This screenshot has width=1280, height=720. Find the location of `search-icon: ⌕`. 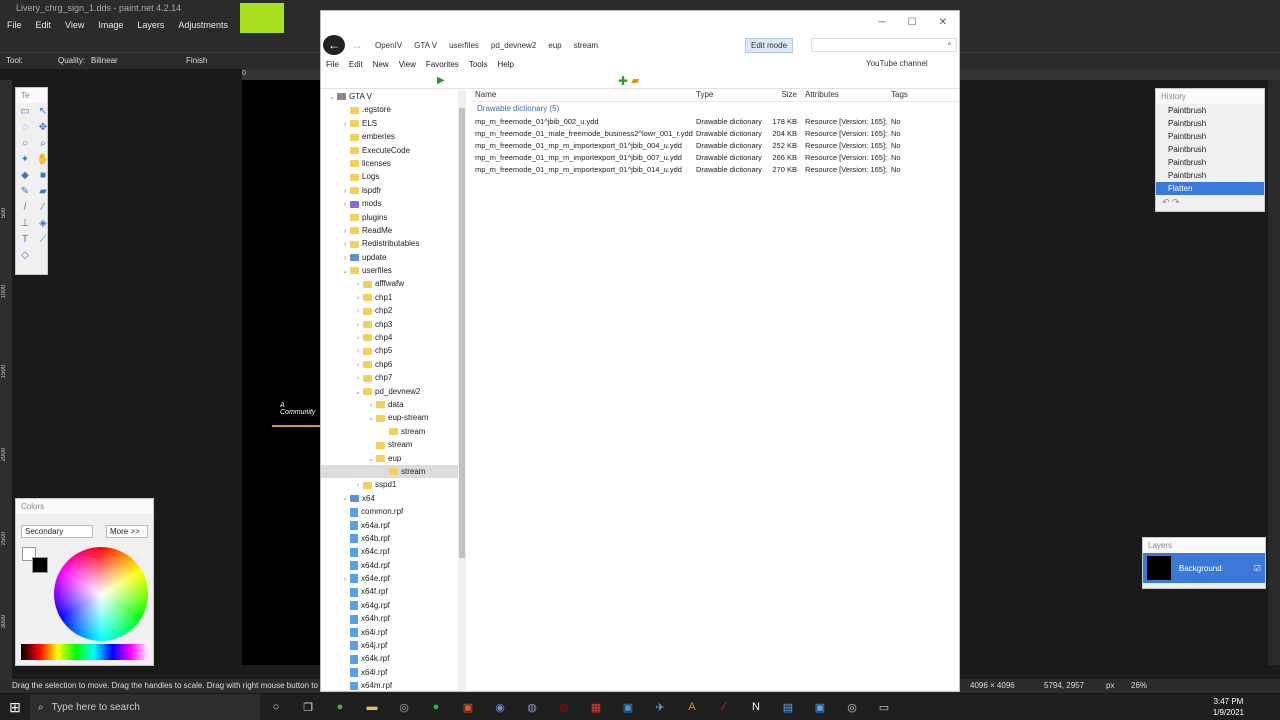

search-icon: ⌕ is located at coordinates (884, 45).